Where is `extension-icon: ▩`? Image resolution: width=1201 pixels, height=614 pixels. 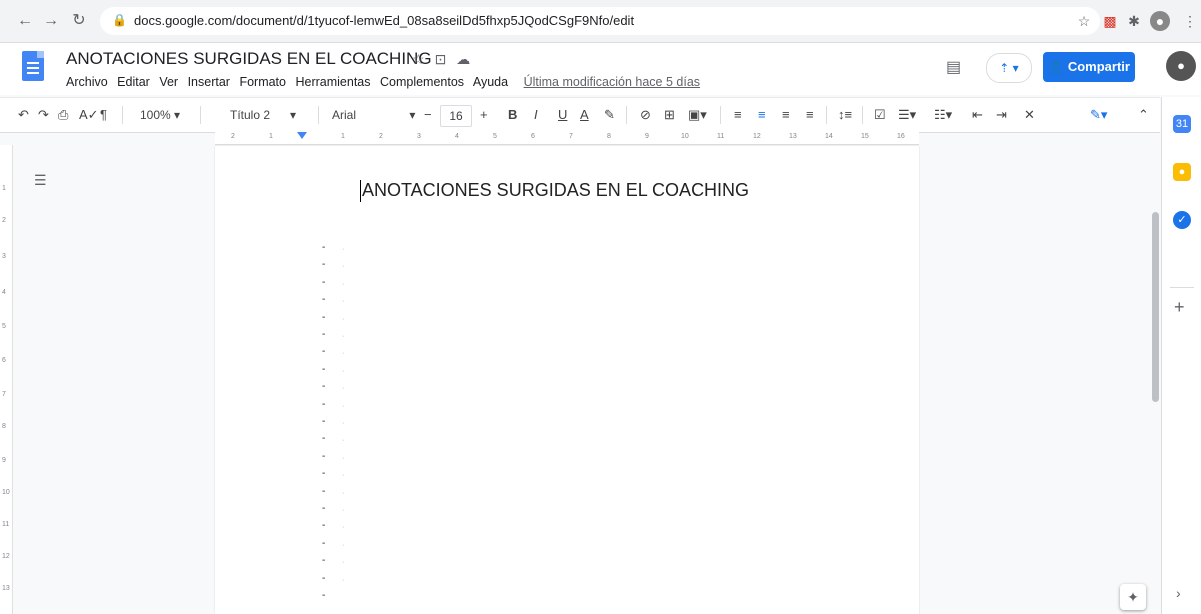 extension-icon: ▩ is located at coordinates (1110, 21).